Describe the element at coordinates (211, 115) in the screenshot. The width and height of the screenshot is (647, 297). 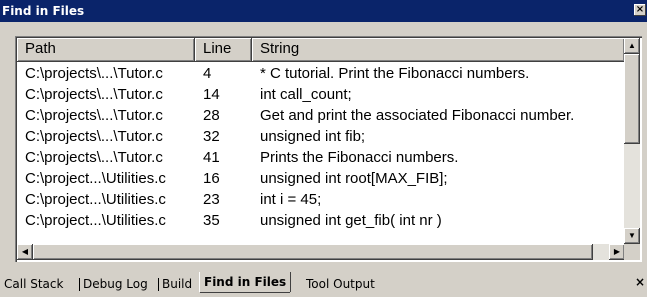
I see `result-line: 28` at that location.